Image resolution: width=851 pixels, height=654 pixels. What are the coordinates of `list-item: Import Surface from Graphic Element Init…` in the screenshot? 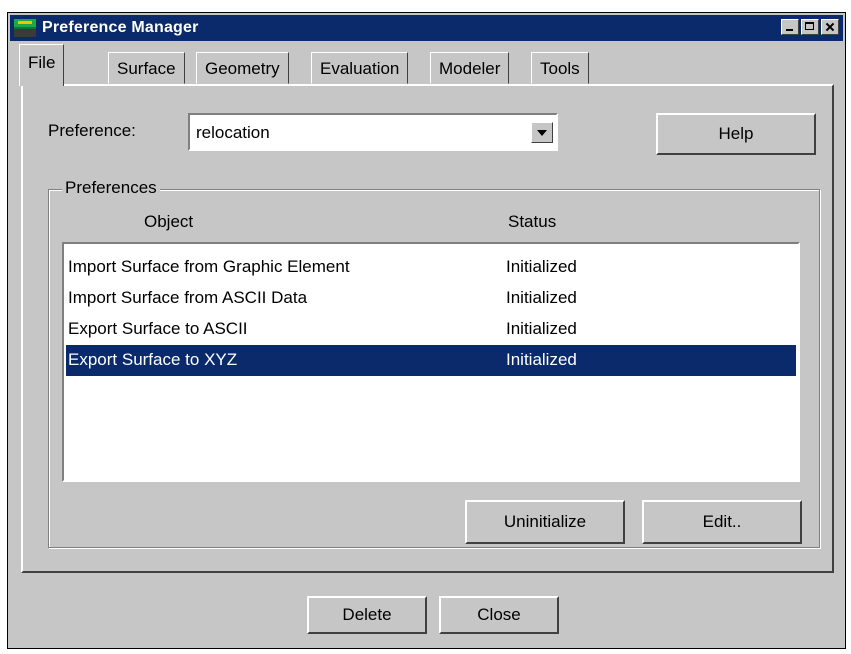 It's located at (431, 267).